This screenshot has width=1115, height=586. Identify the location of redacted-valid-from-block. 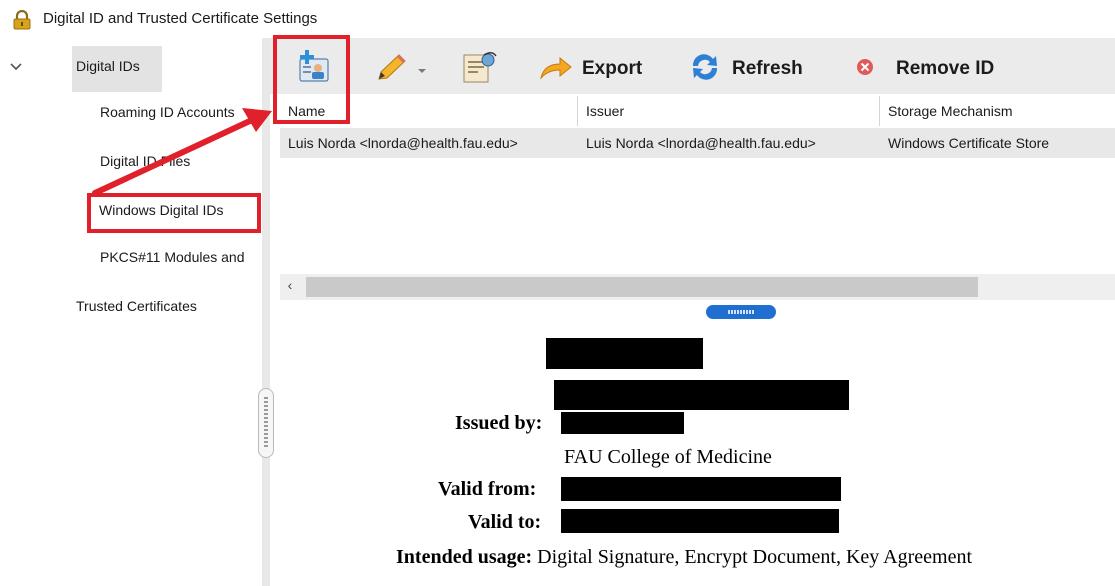
(701, 489).